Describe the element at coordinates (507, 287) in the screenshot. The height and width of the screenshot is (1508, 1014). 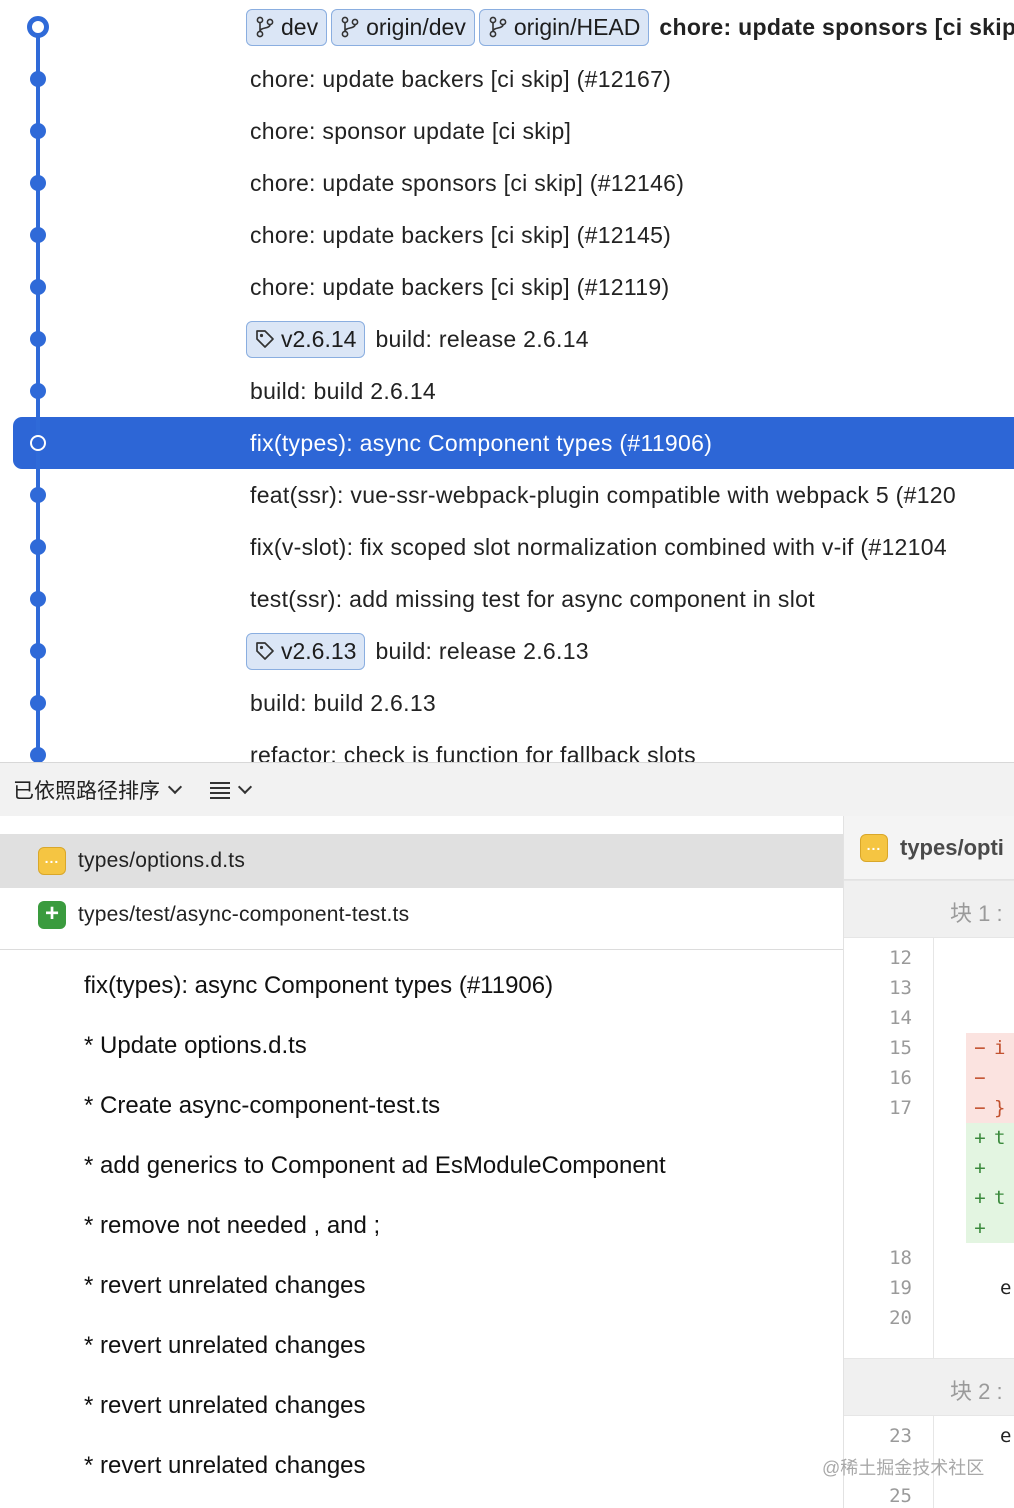
I see `commit-row: chore: update backers [ci skip] (#12119)` at that location.